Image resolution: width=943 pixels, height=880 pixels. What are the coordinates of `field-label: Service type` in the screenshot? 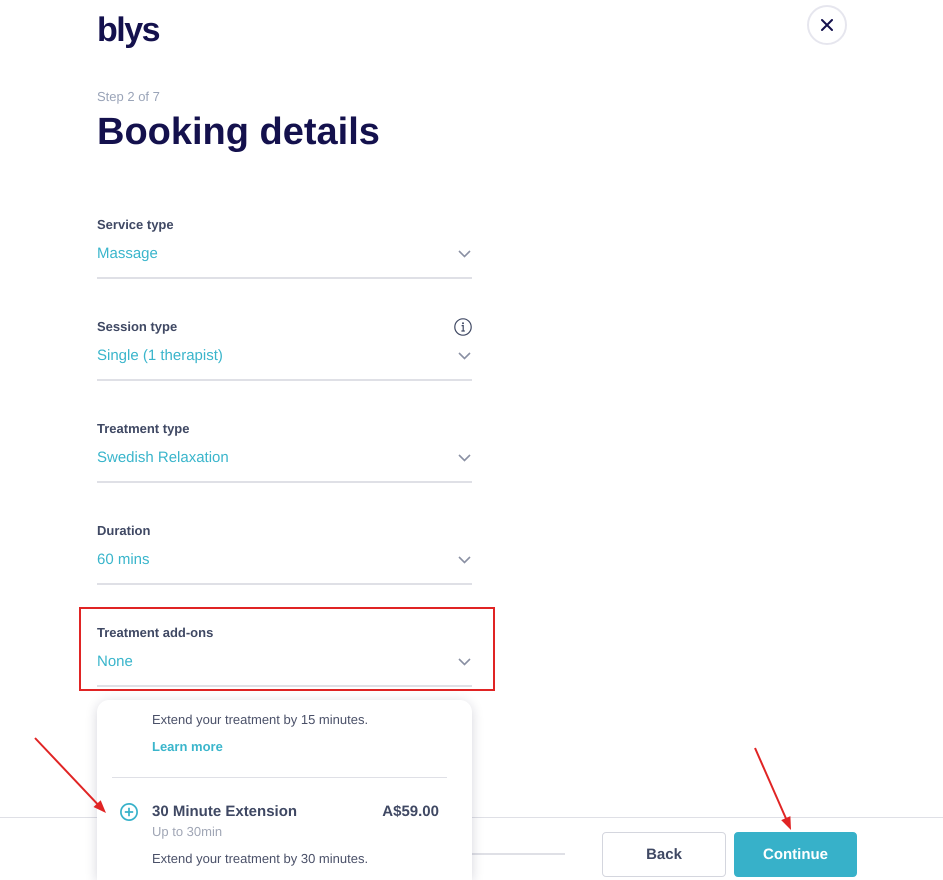 It's located at (135, 225).